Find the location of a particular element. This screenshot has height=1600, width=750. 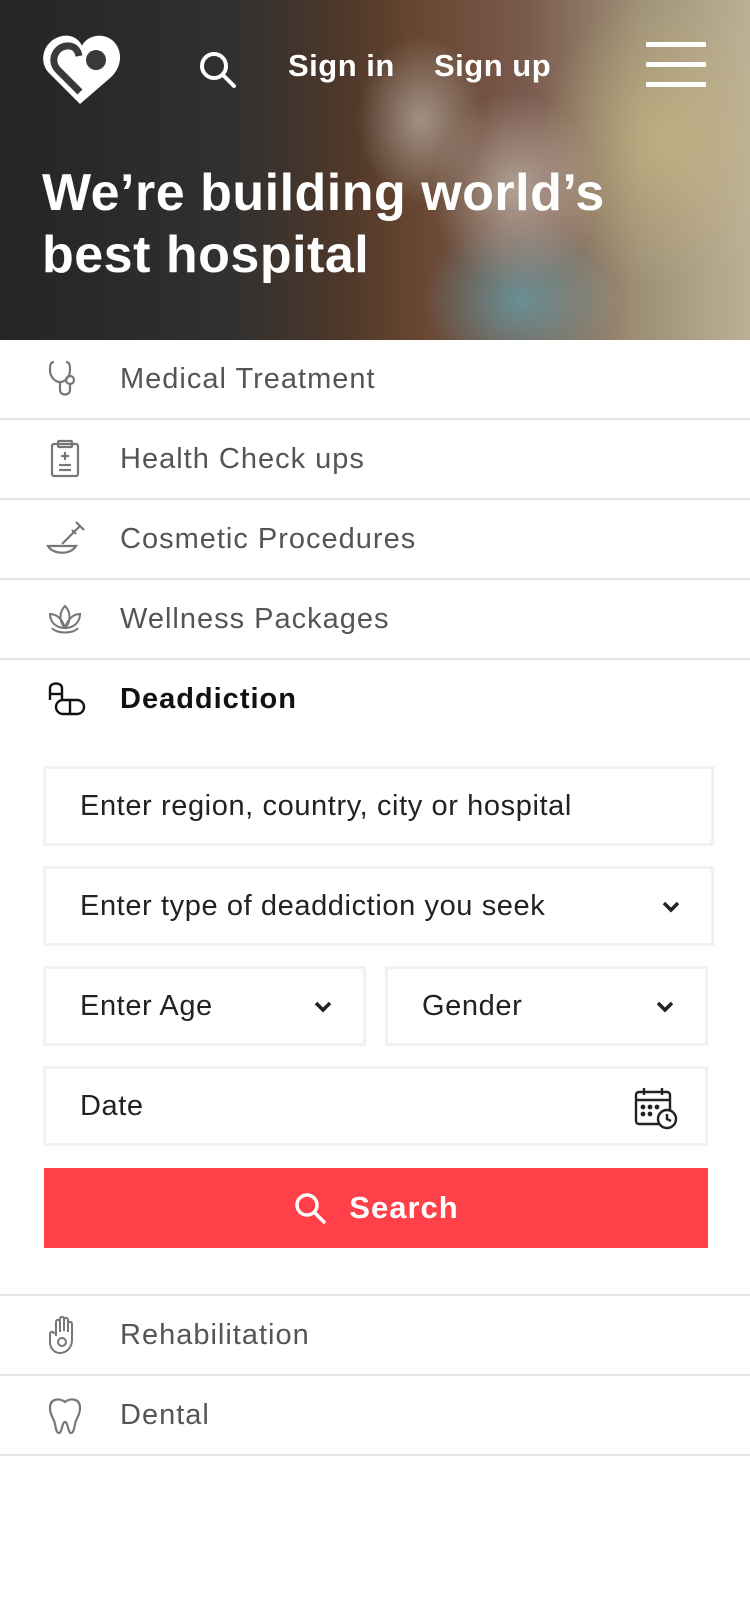

category-list-bottom: Rehabilitation Dental is located at coordinates (375, 1376).